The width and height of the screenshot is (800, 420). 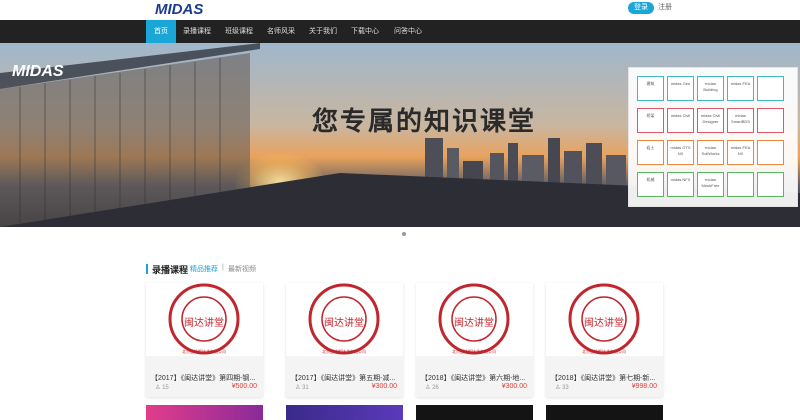 I want to click on main-nav: 首页 录播课程 班级课程 名师风采 关于我们 下载中心 问答中心, so click(x=400, y=39).